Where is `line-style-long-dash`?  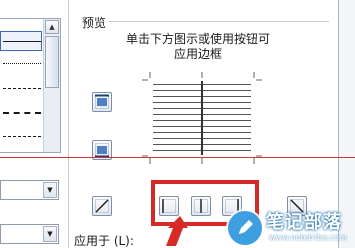
line-style-long-dash is located at coordinates (22, 136).